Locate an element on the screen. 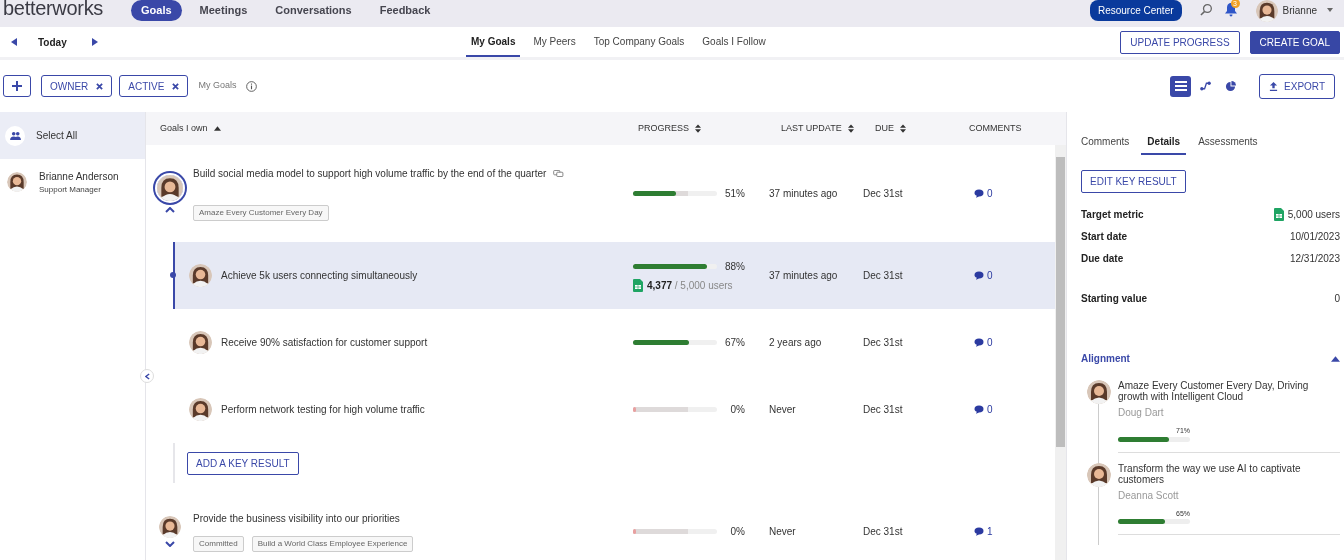 This screenshot has width=1344, height=560. aligned-goal-title: Transform the way we use AI to captivate customers is located at coordinates (1229, 473).